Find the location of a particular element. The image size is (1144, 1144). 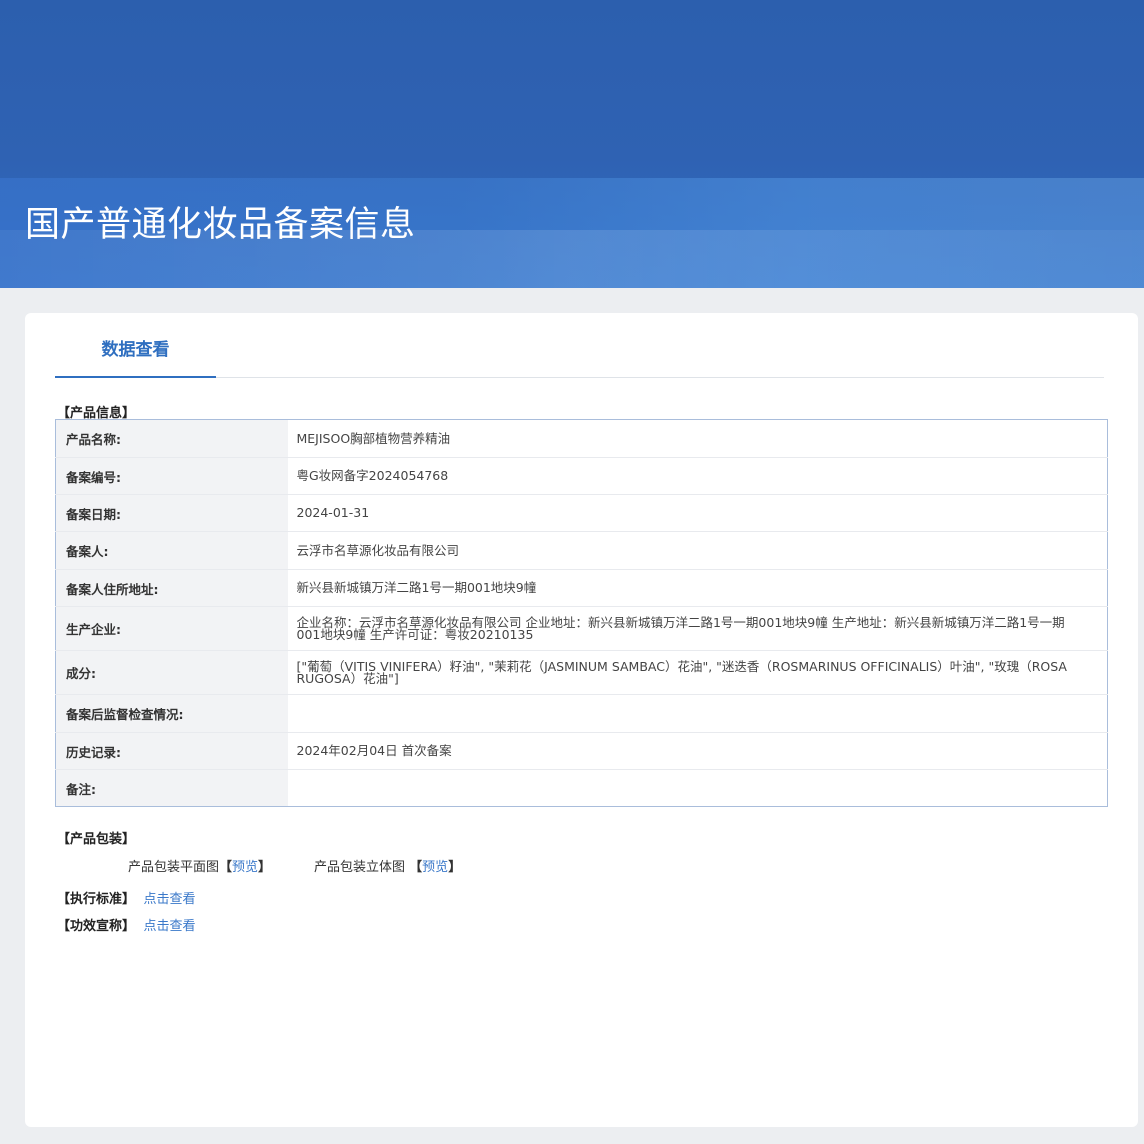

table-row: 备案日期: 2024-01-31 is located at coordinates (581, 513).